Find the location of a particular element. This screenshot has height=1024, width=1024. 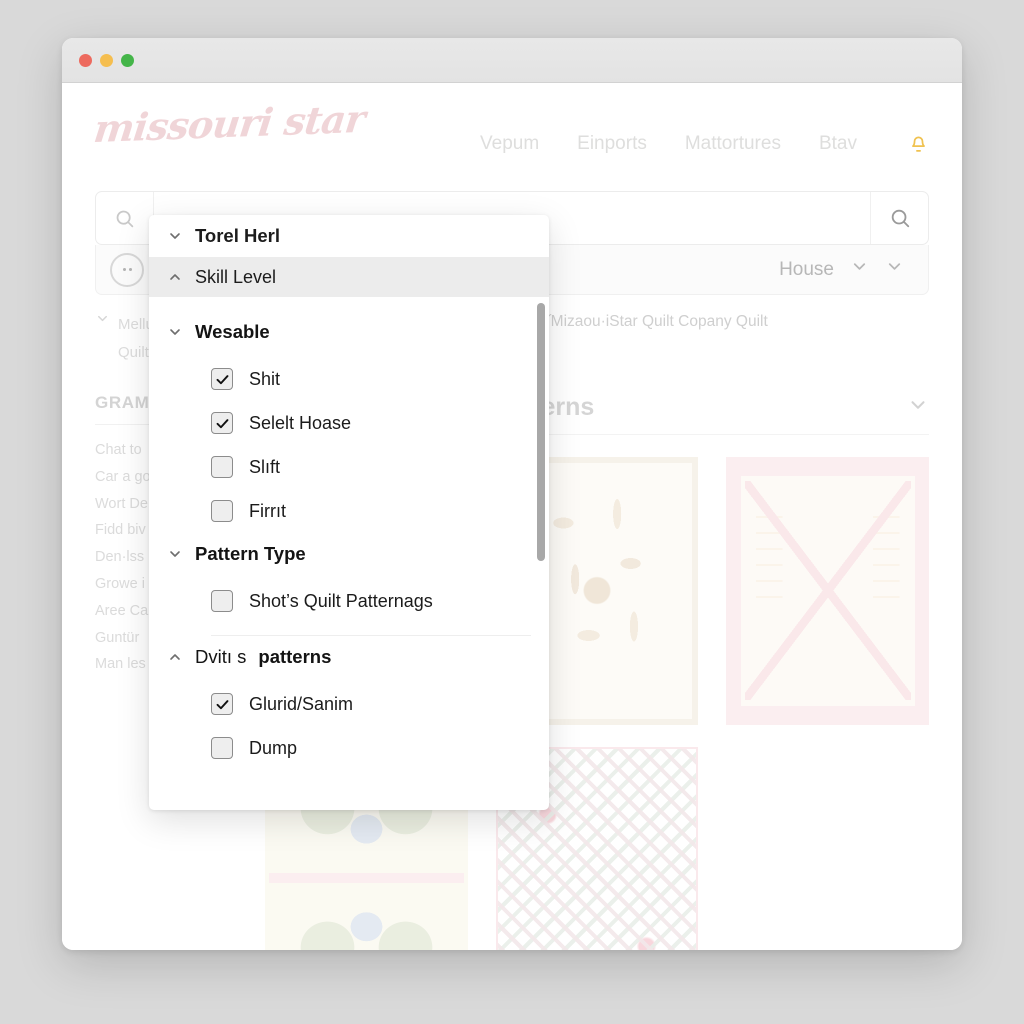

panel-header: Torel Herl Skill Level is located at coordinates (349, 256).